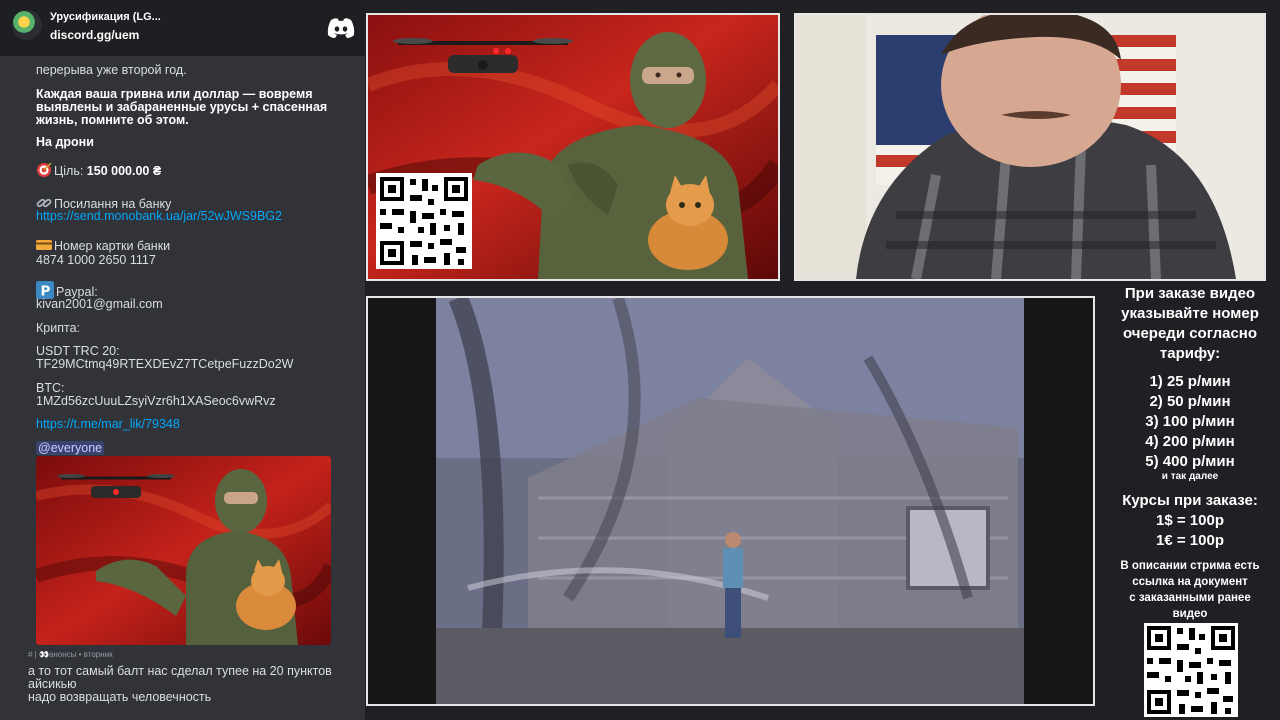 This screenshot has width=1280, height=720. Describe the element at coordinates (182, 28) in the screenshot. I see `discord-header: Урусификация (LG... discord.gg/uem` at that location.